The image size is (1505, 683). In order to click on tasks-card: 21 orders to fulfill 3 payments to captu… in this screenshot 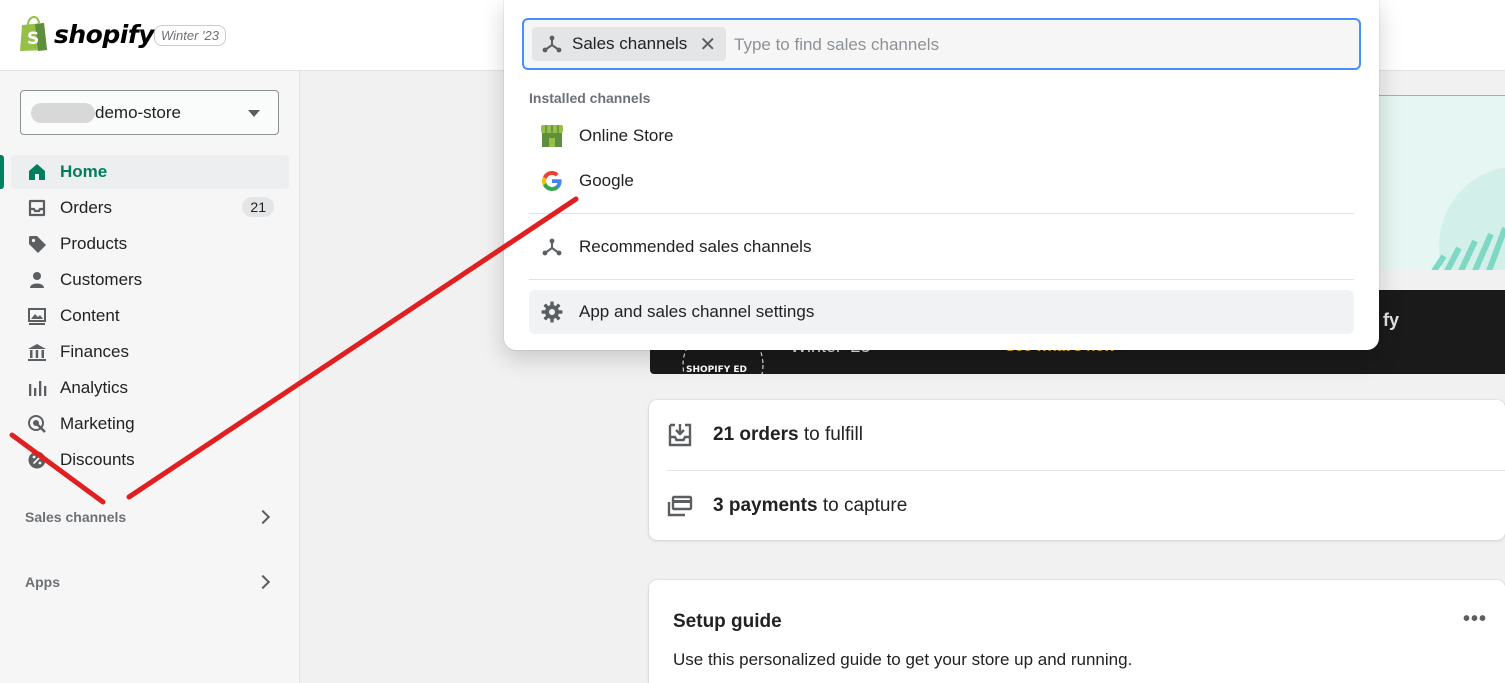, I will do `click(1077, 470)`.